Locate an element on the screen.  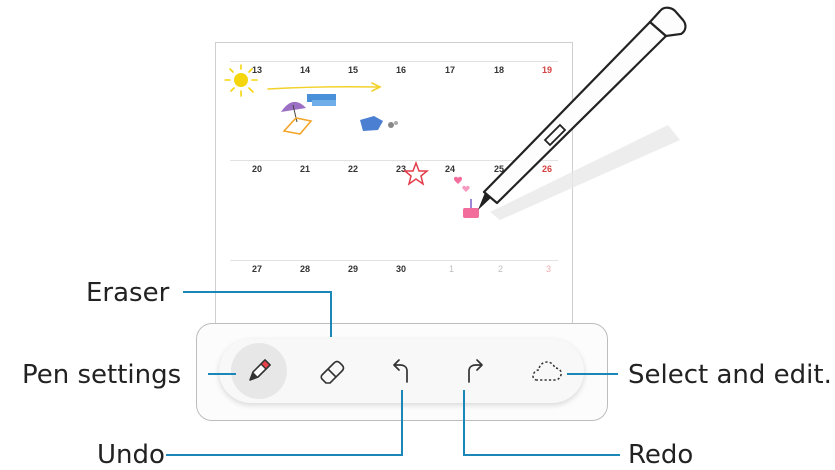
select-and-edit-button is located at coordinates (547, 371).